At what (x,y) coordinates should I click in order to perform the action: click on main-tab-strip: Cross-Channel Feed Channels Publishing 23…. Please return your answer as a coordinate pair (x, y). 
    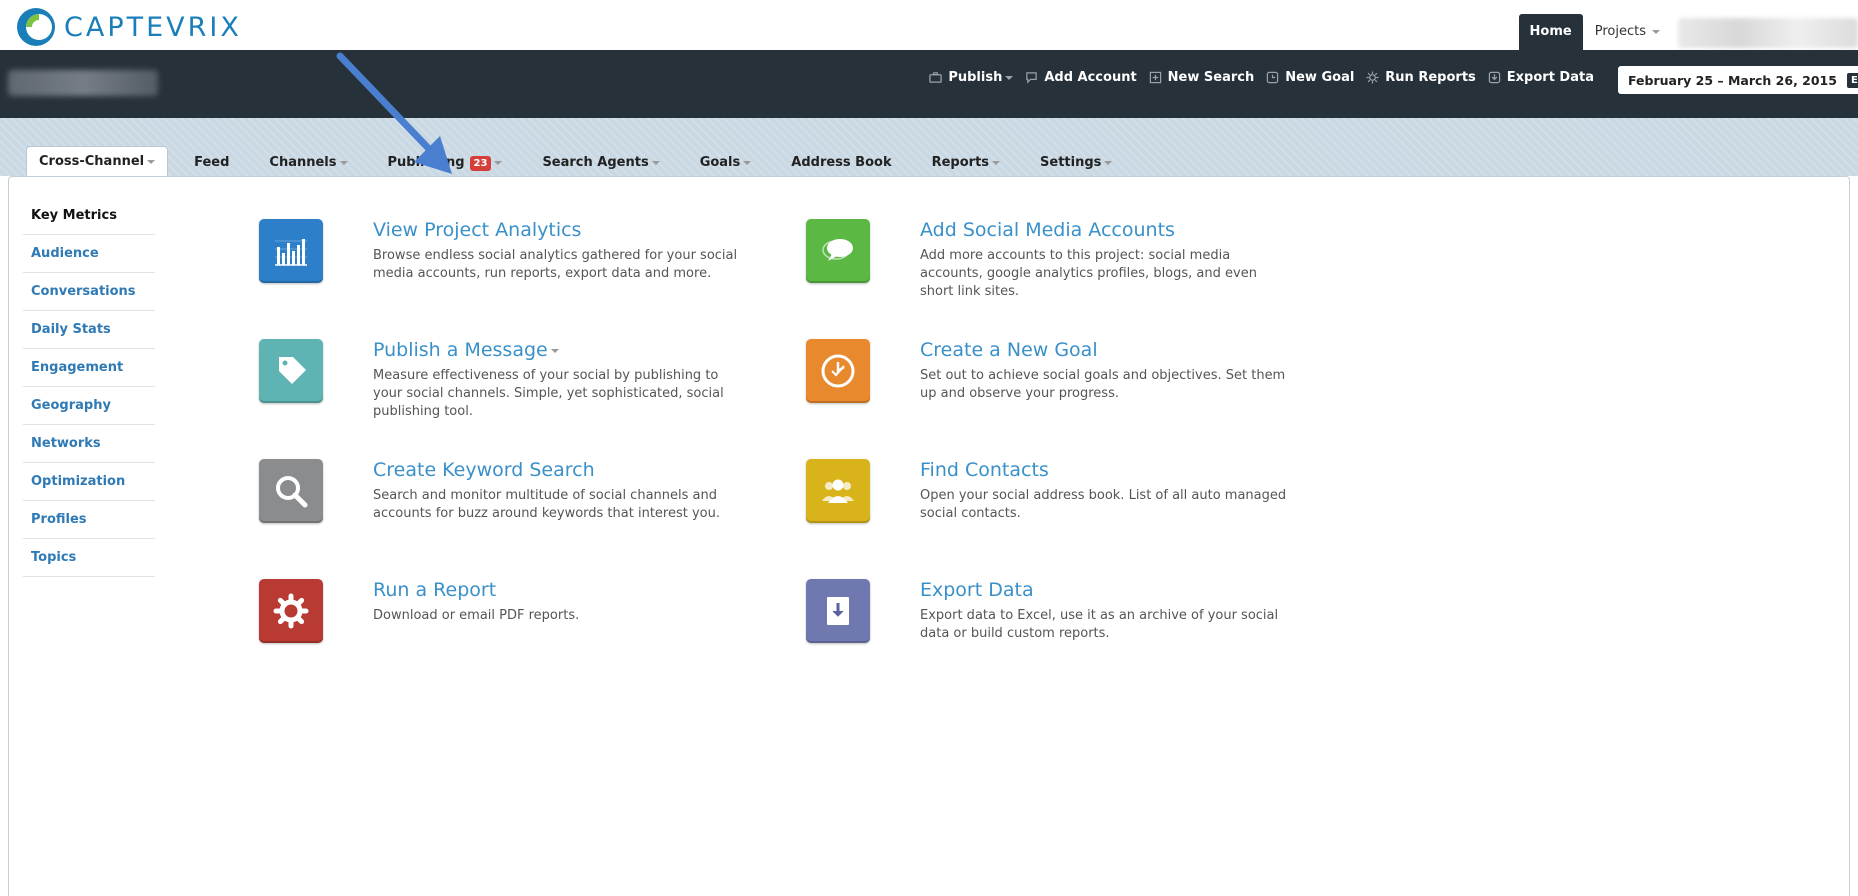
    Looking at the image, I should click on (929, 147).